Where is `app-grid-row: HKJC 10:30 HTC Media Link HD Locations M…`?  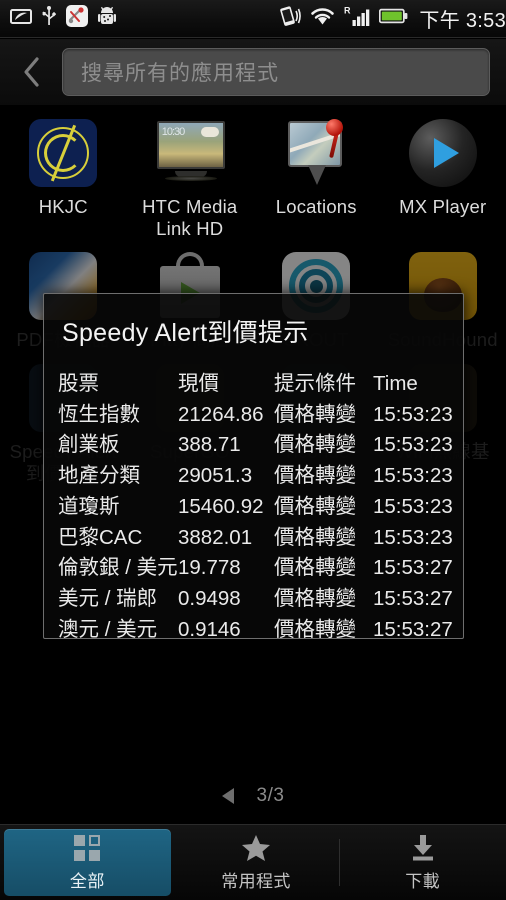 app-grid-row: HKJC 10:30 HTC Media Link HD Locations M… is located at coordinates (253, 172).